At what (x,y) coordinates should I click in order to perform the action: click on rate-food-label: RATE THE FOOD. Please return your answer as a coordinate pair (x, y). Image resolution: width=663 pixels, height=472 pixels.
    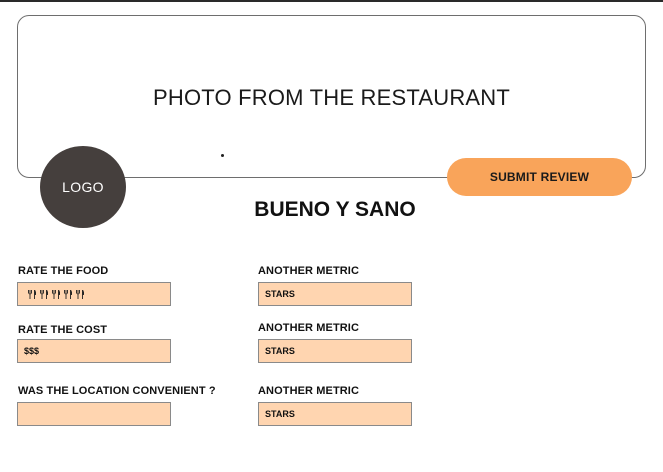
    Looking at the image, I should click on (63, 271).